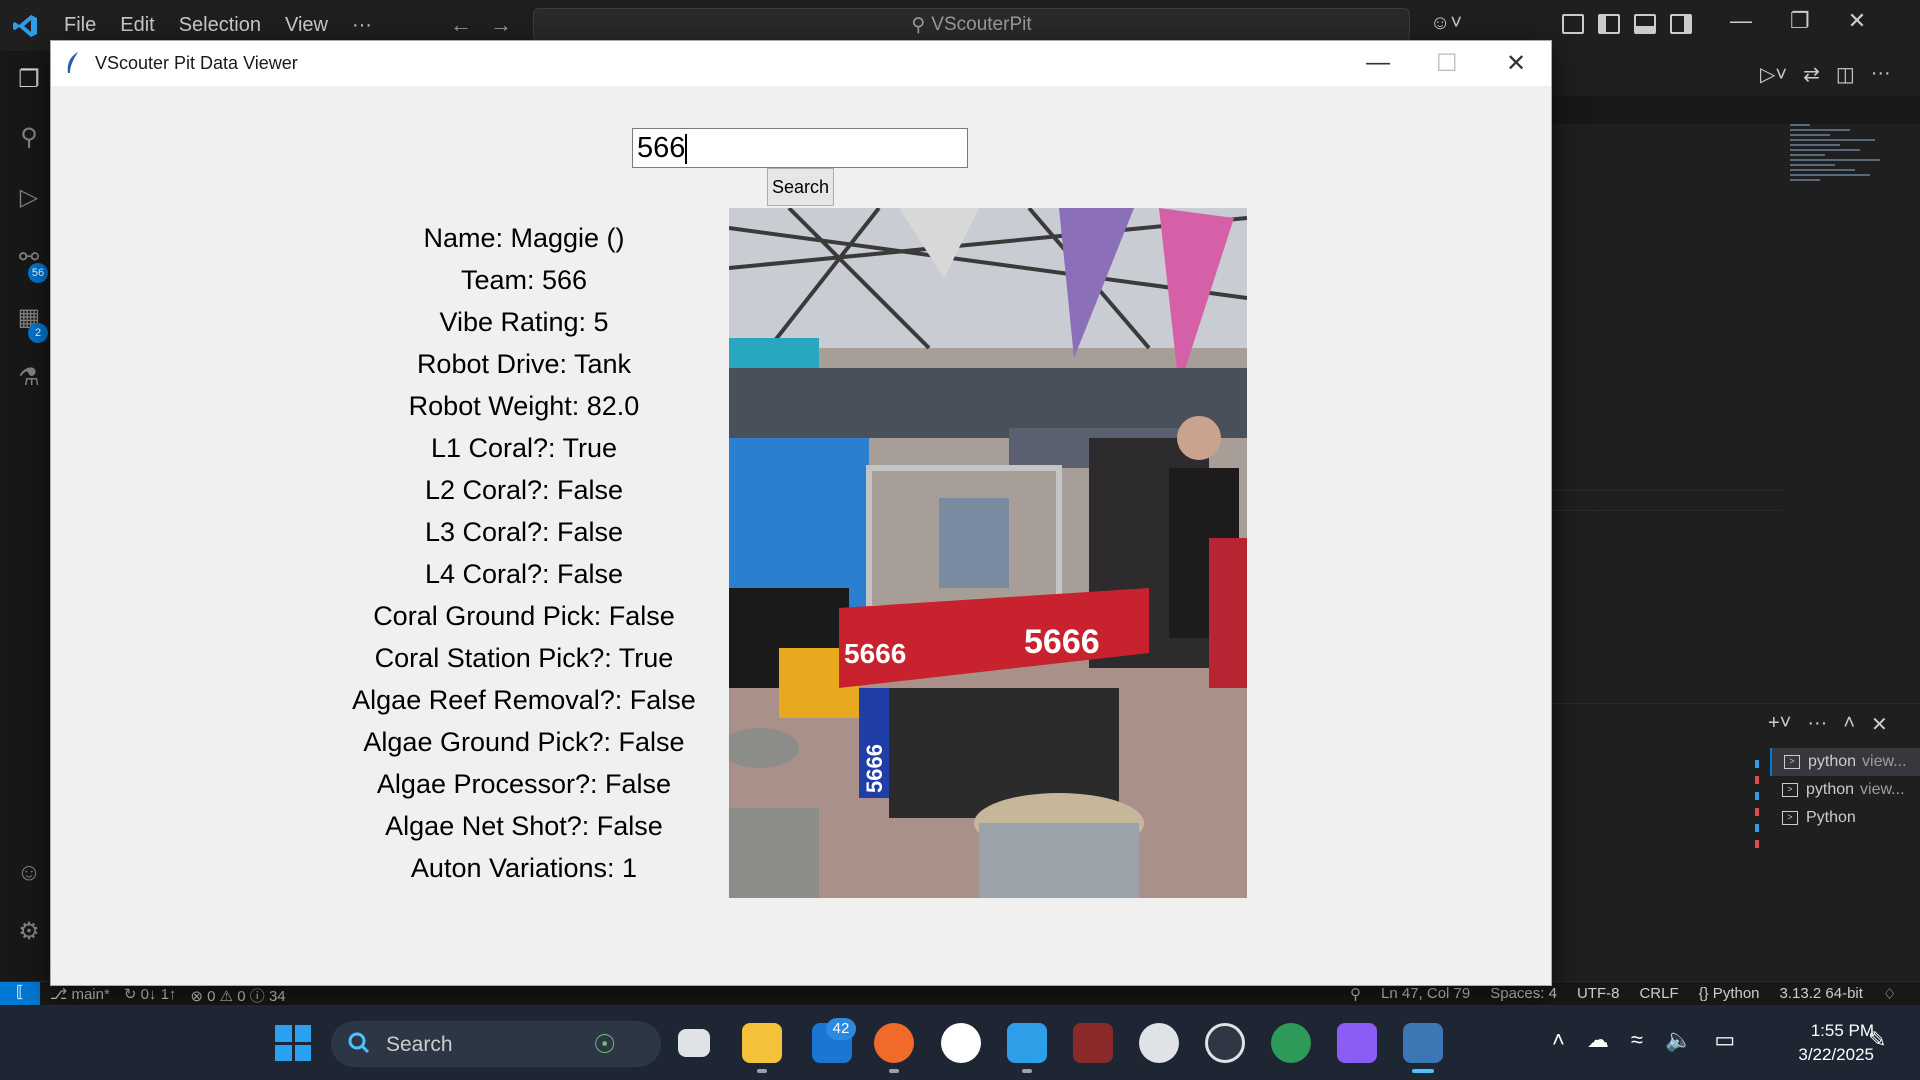 The height and width of the screenshot is (1080, 1920). I want to click on panel-more-icon: ···, so click(1817, 724).